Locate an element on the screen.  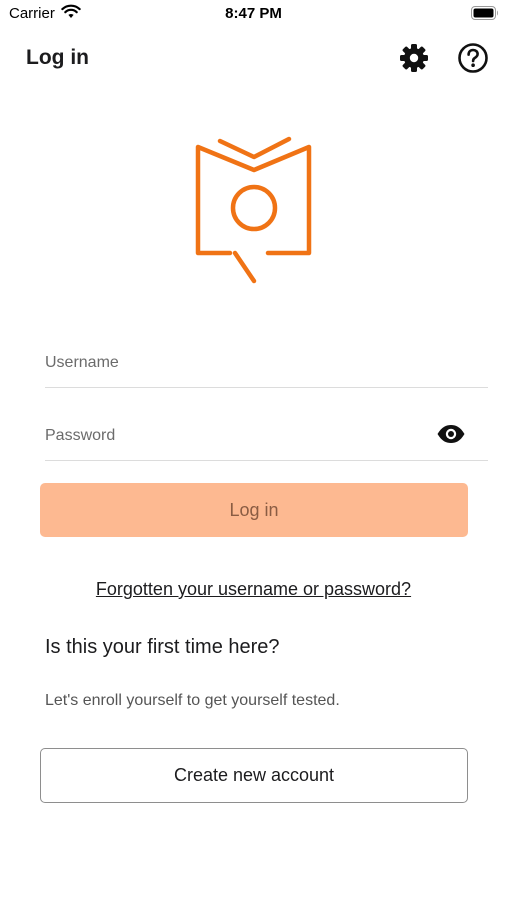
settings-button is located at coordinates (414, 58).